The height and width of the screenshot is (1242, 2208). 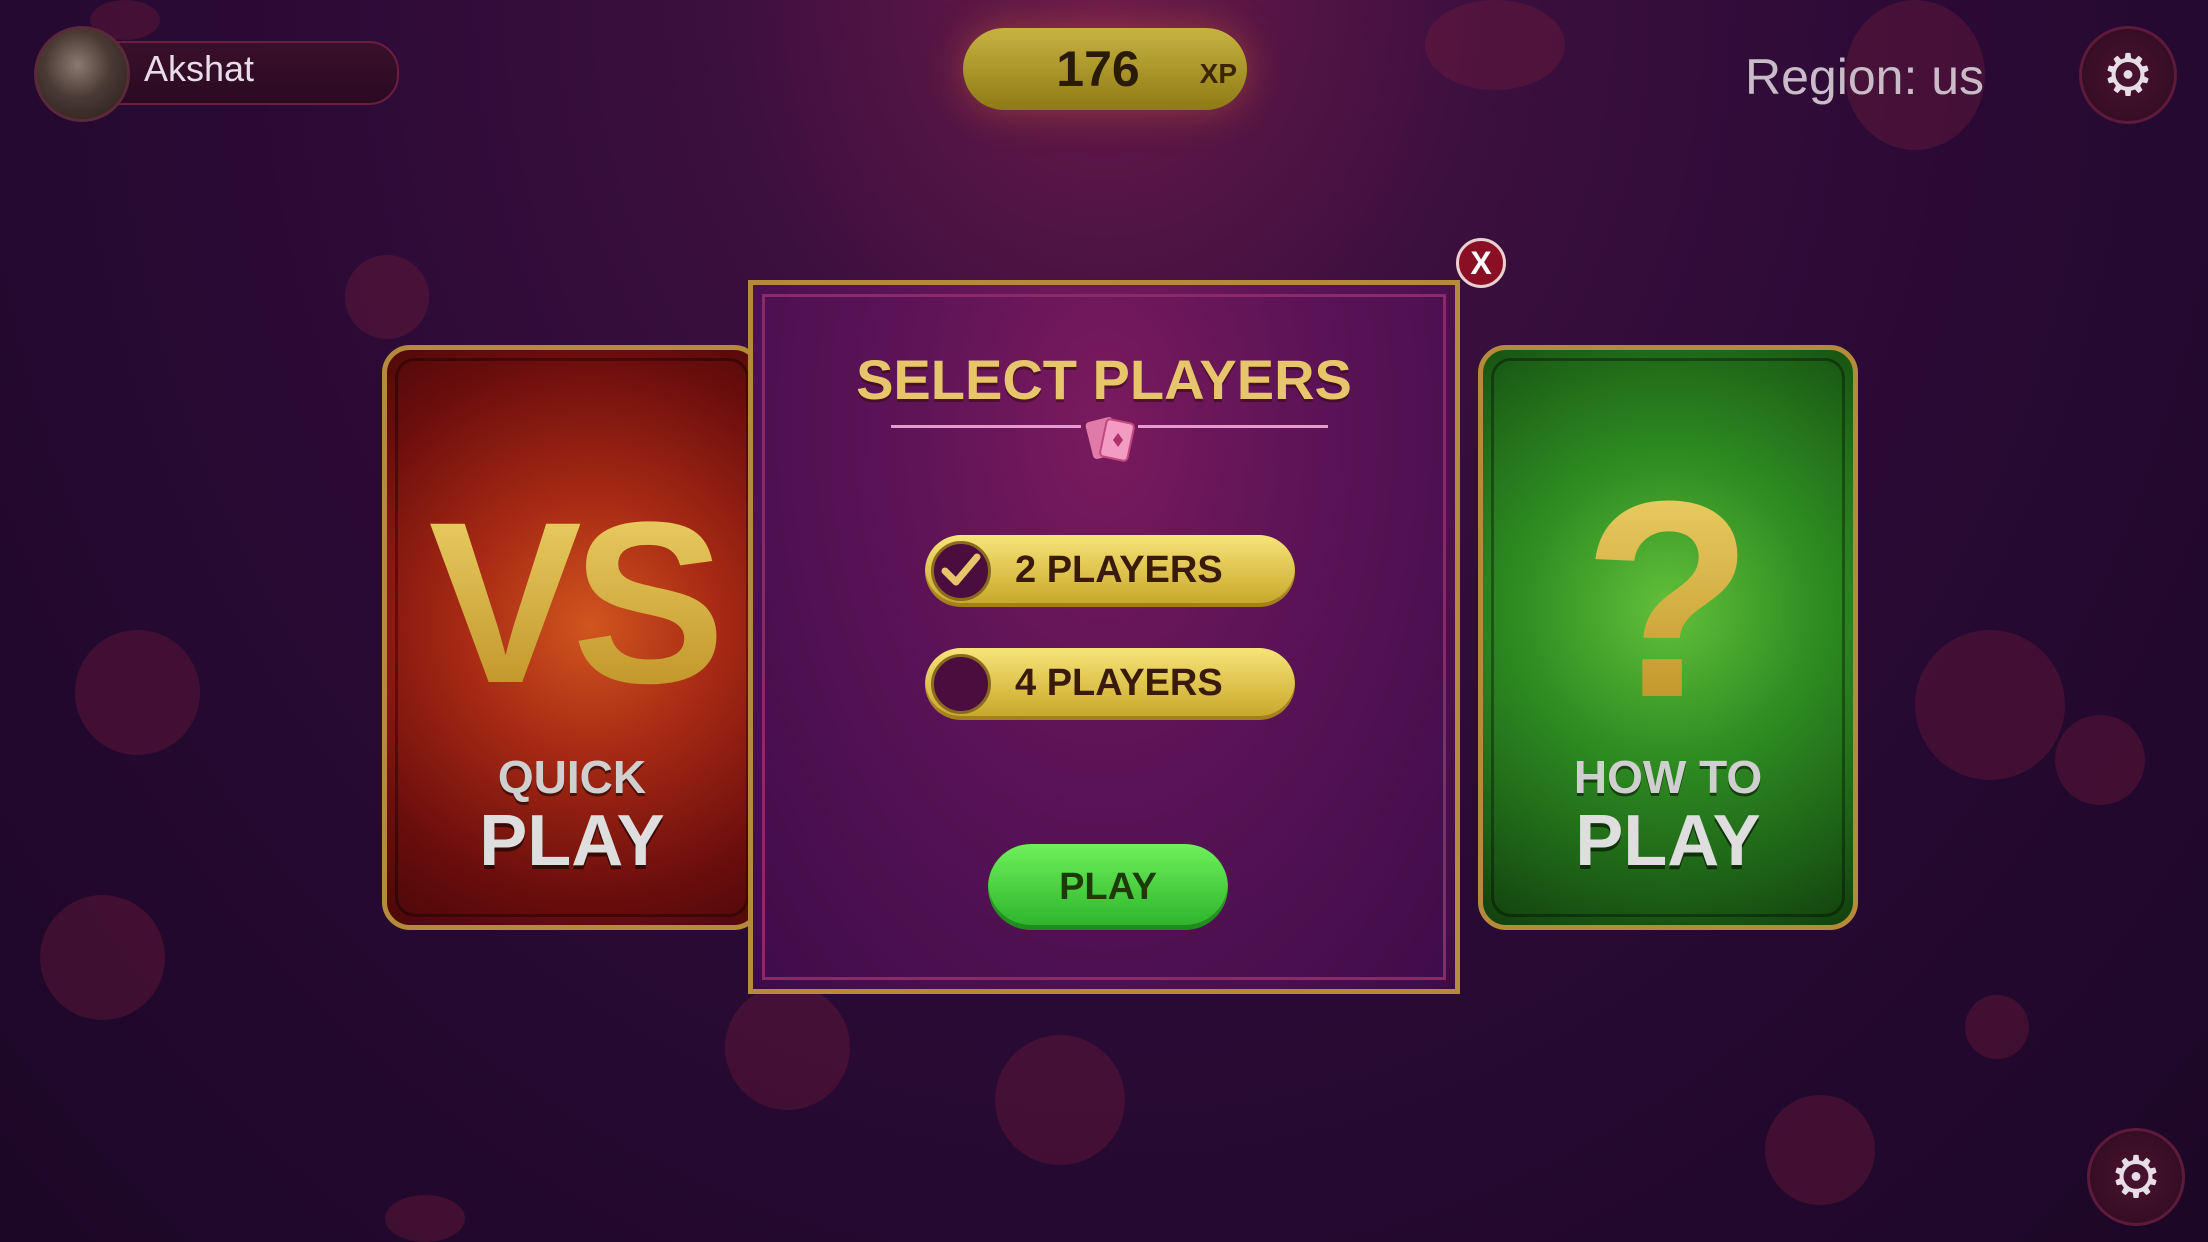 I want to click on quick-play-line1: QUICK, so click(x=572, y=777).